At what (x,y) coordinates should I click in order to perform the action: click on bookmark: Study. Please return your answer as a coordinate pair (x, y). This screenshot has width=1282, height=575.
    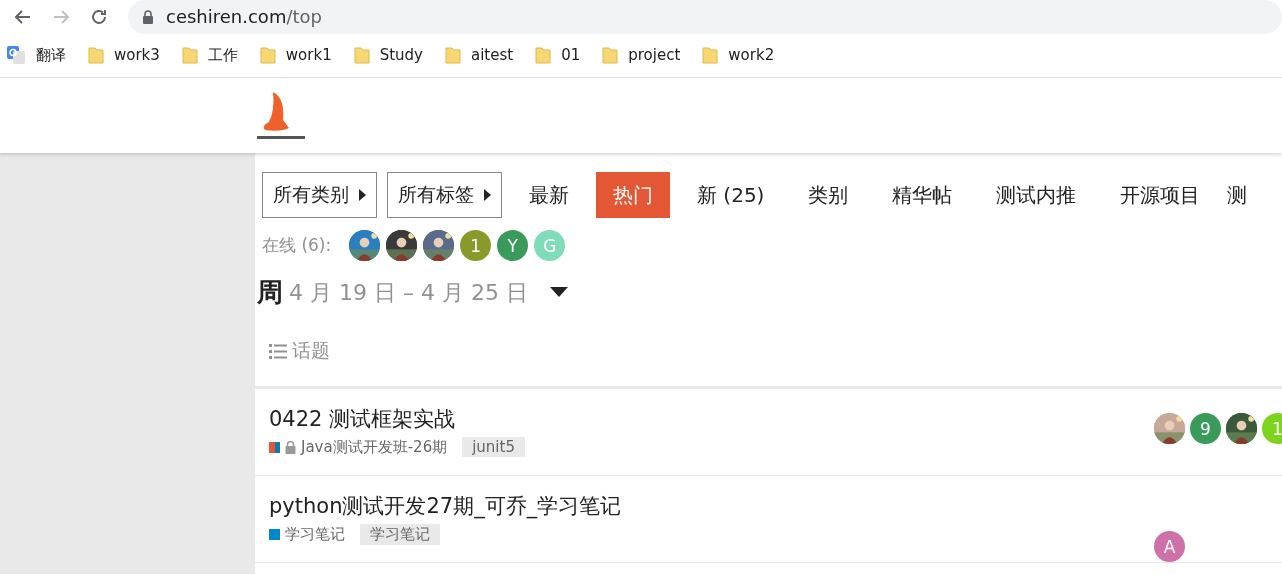
    Looking at the image, I should click on (388, 55).